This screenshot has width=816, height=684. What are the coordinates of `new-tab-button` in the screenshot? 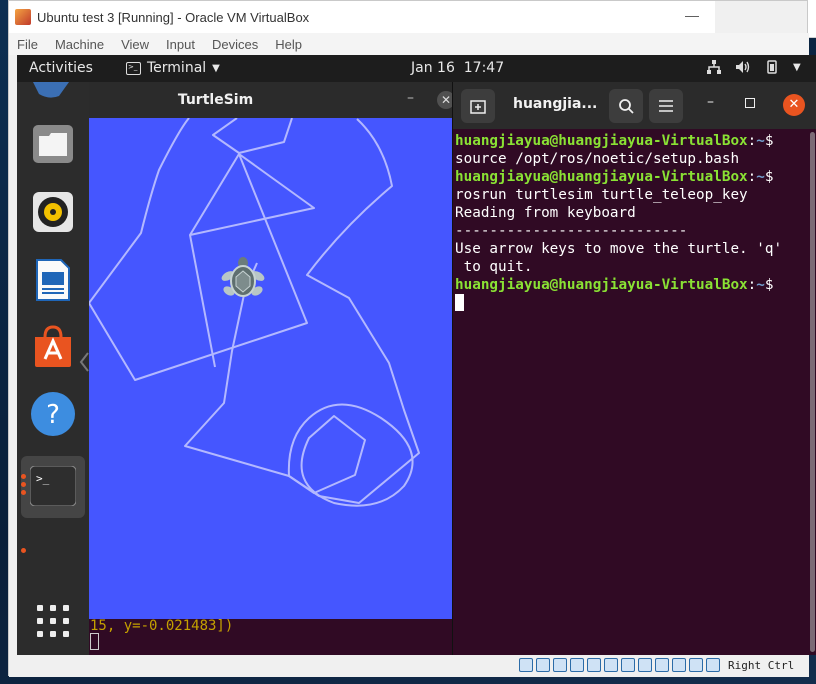 It's located at (478, 106).